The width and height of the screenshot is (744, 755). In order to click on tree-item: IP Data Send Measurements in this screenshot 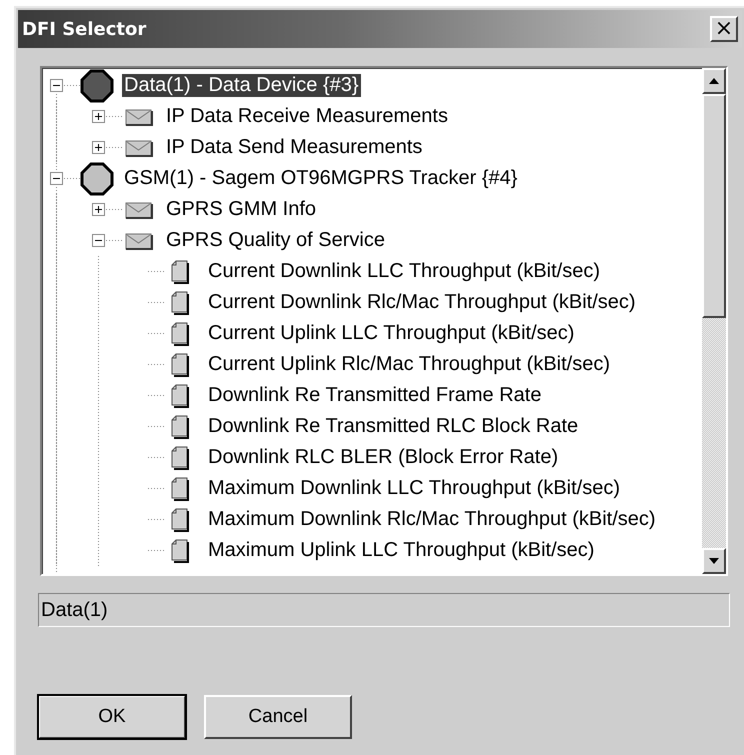, I will do `click(294, 147)`.